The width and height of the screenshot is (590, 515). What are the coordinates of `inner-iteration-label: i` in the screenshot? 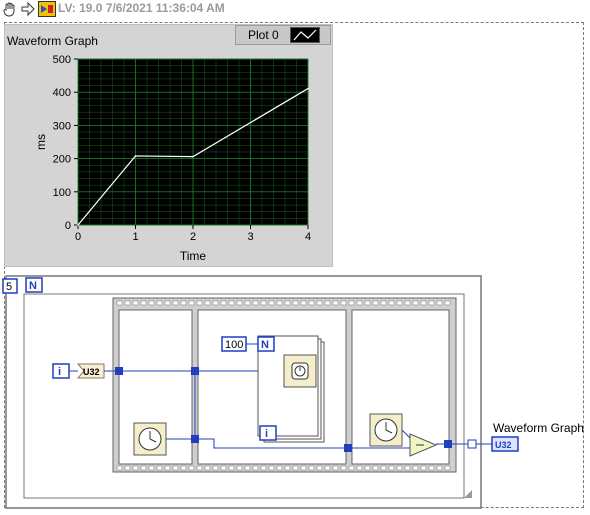 It's located at (266, 434).